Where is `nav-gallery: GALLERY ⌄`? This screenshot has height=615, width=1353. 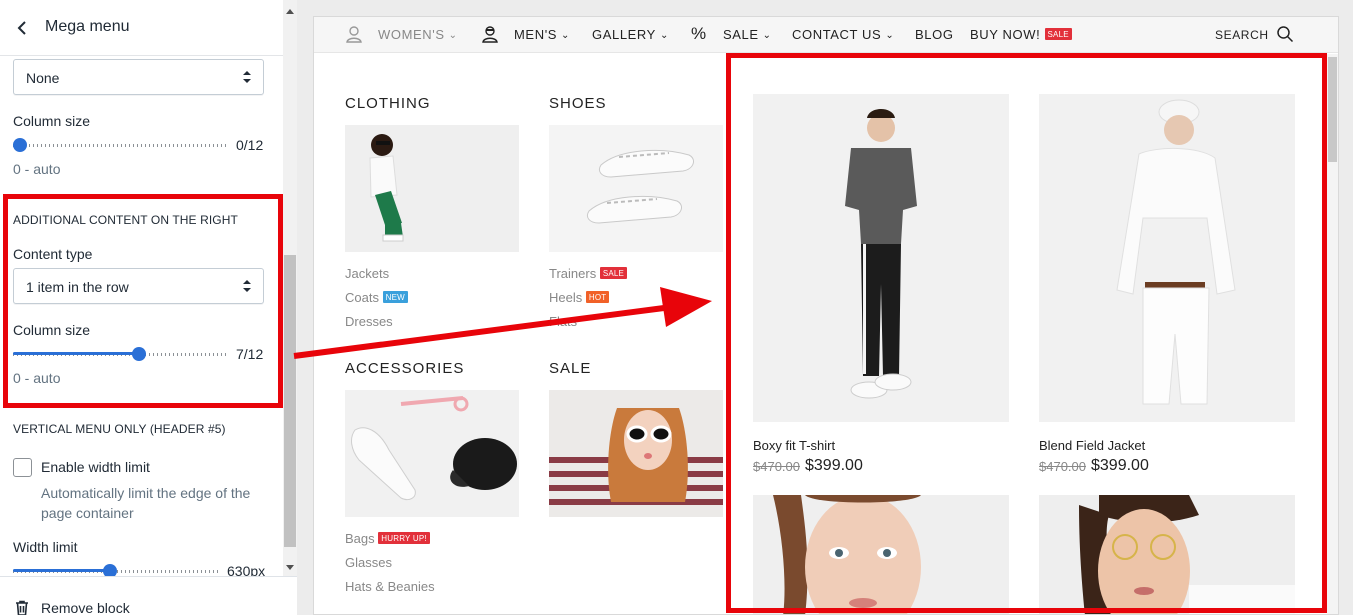 nav-gallery: GALLERY ⌄ is located at coordinates (630, 34).